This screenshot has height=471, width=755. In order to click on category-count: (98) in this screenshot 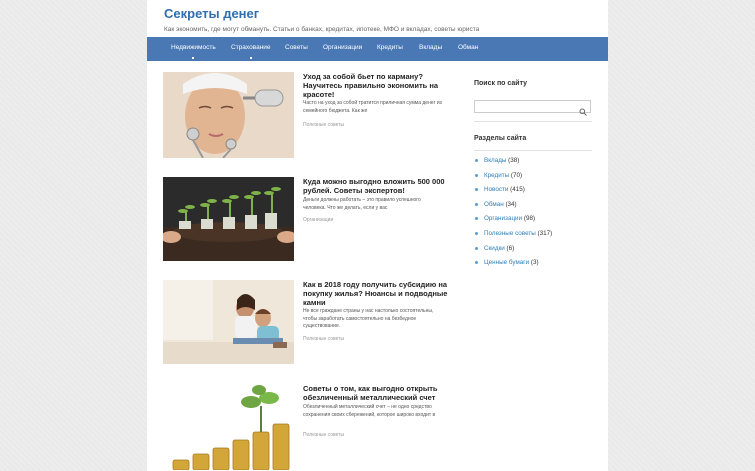, I will do `click(529, 219)`.